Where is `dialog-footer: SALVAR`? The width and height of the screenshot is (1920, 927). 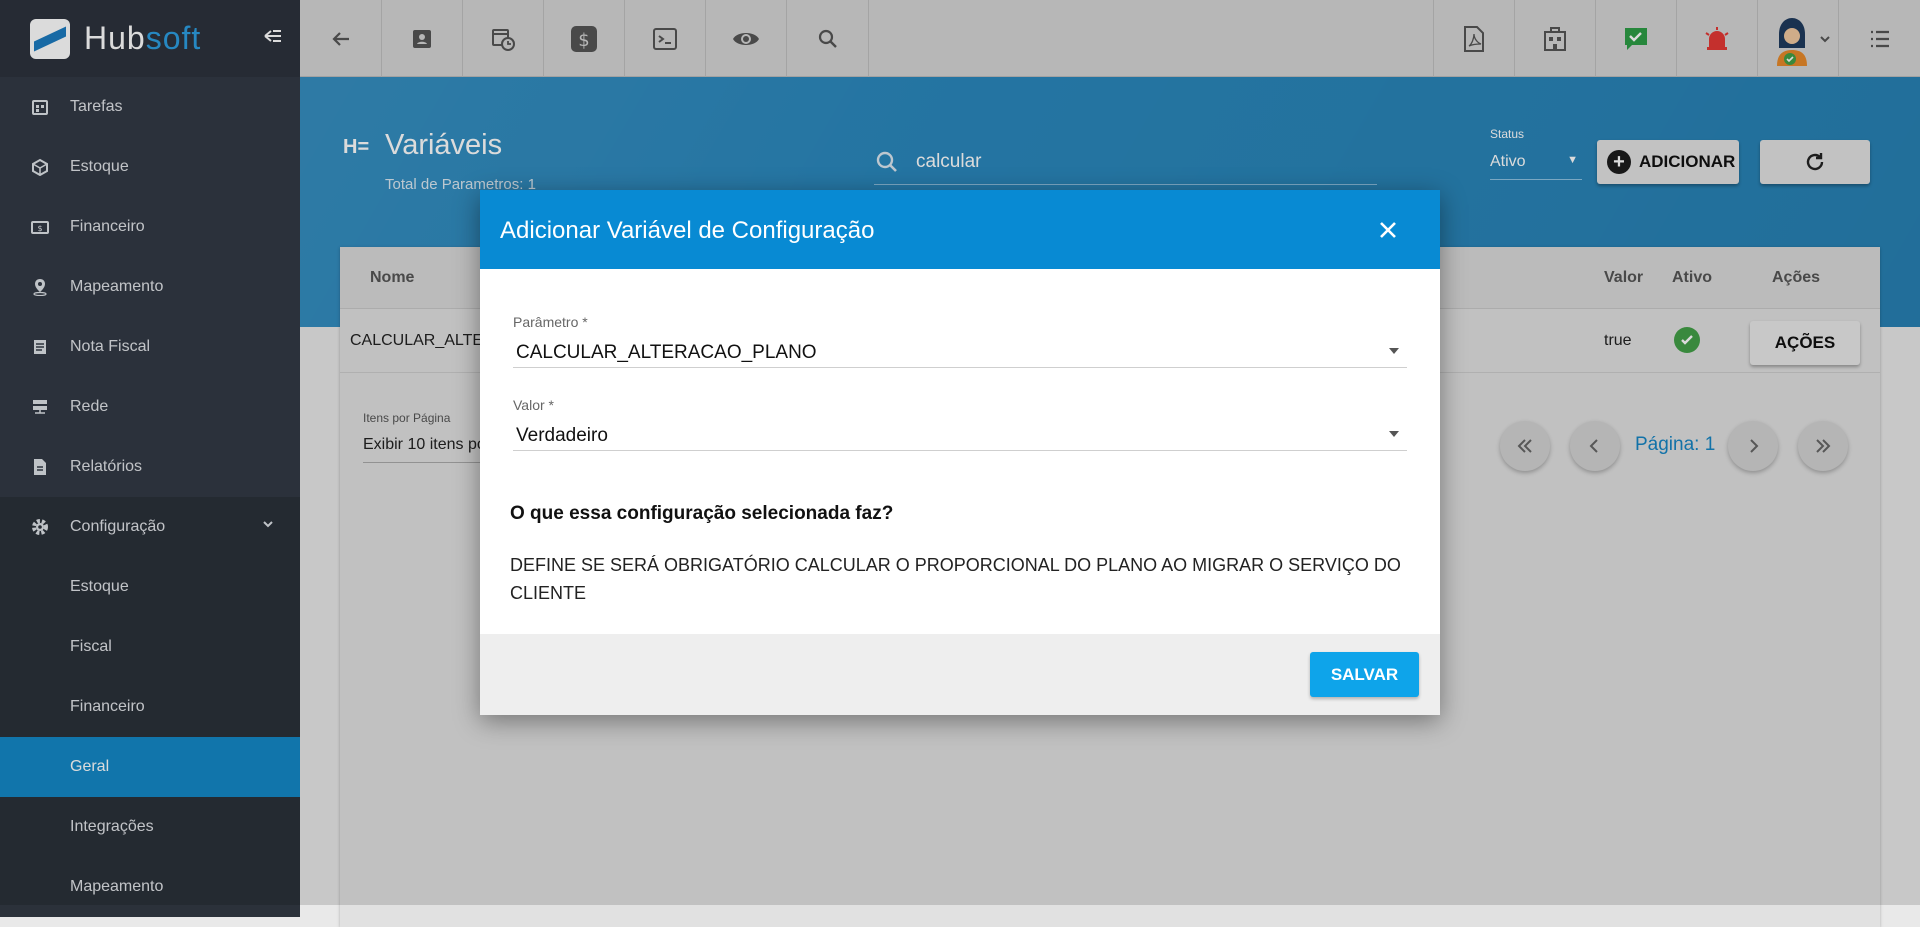 dialog-footer: SALVAR is located at coordinates (960, 674).